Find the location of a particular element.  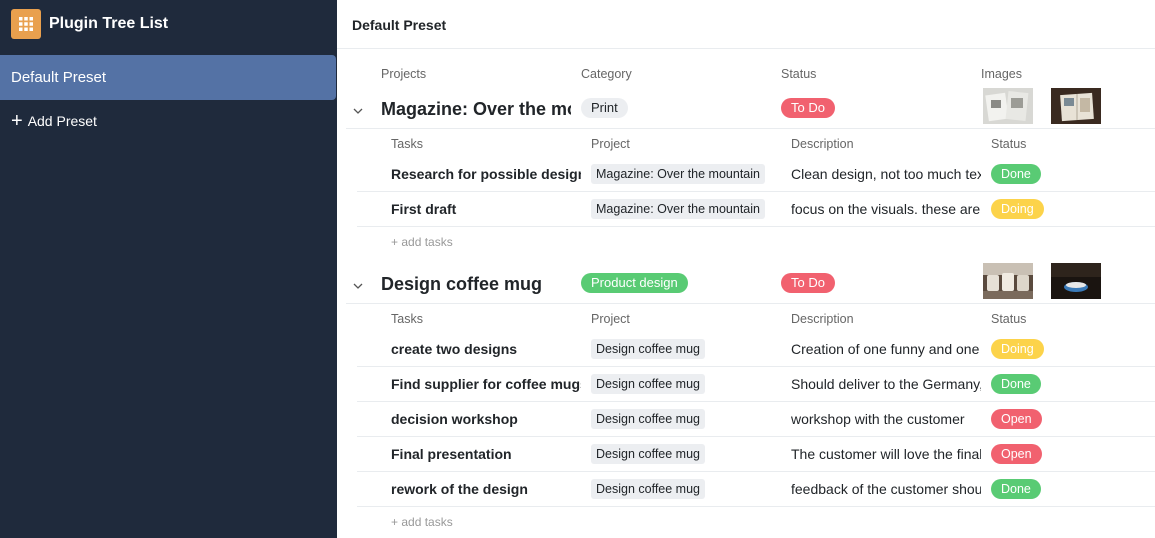

task-description: Should deliver to the Germany, is located at coordinates (886, 384).